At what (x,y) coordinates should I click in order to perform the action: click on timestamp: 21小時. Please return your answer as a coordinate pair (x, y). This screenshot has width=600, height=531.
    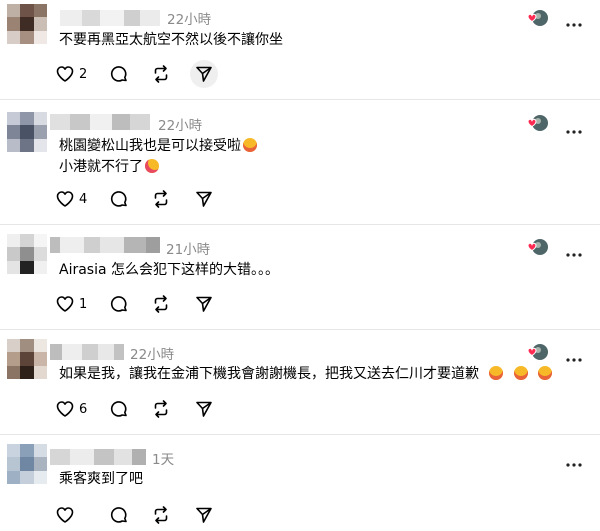
    Looking at the image, I should click on (188, 250).